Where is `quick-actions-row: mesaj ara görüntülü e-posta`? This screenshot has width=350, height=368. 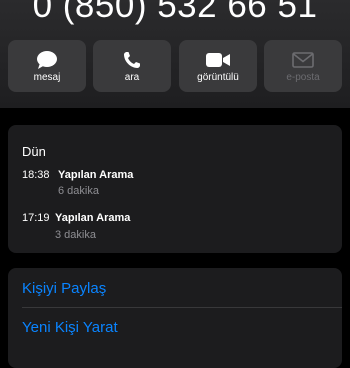 quick-actions-row: mesaj ara görüntülü e-posta is located at coordinates (175, 66).